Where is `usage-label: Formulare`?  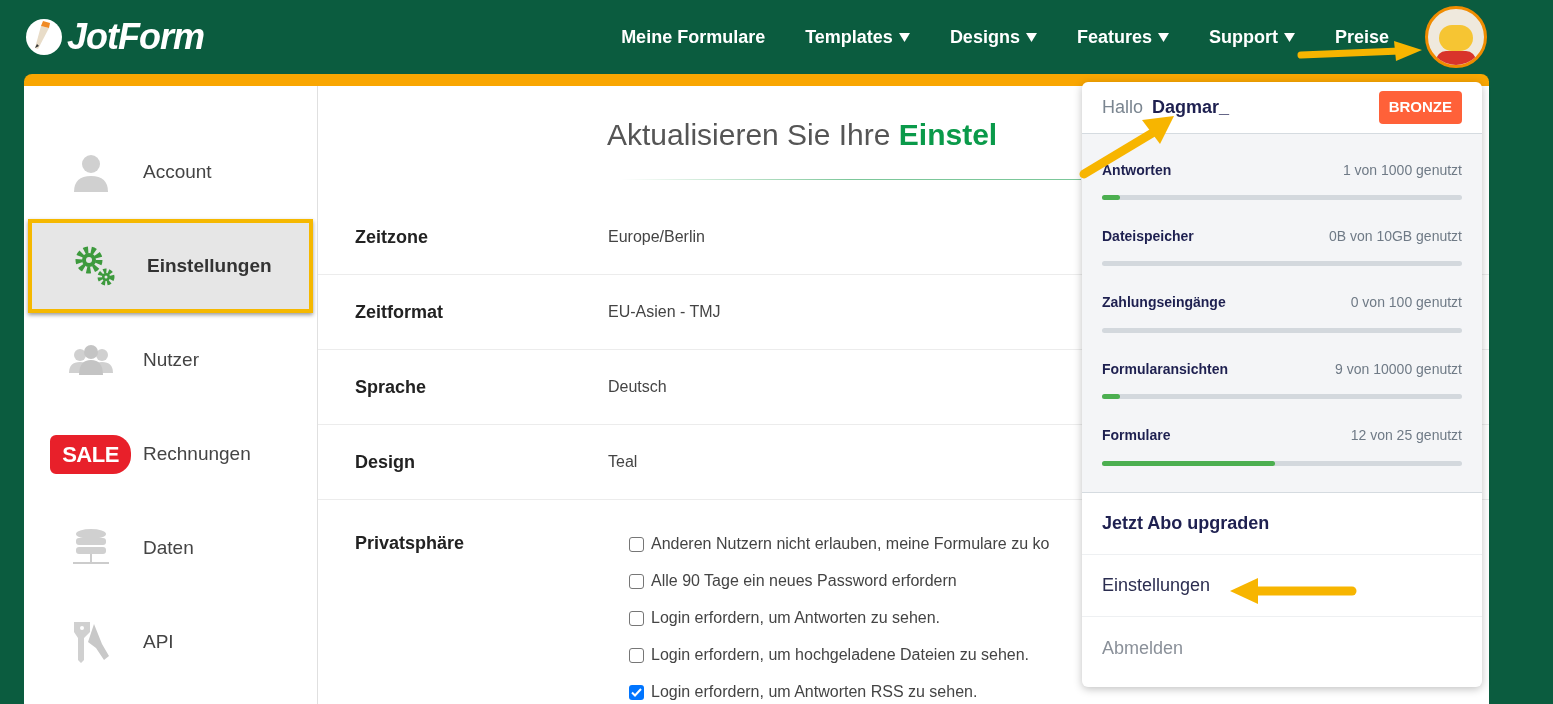 usage-label: Formulare is located at coordinates (1136, 436).